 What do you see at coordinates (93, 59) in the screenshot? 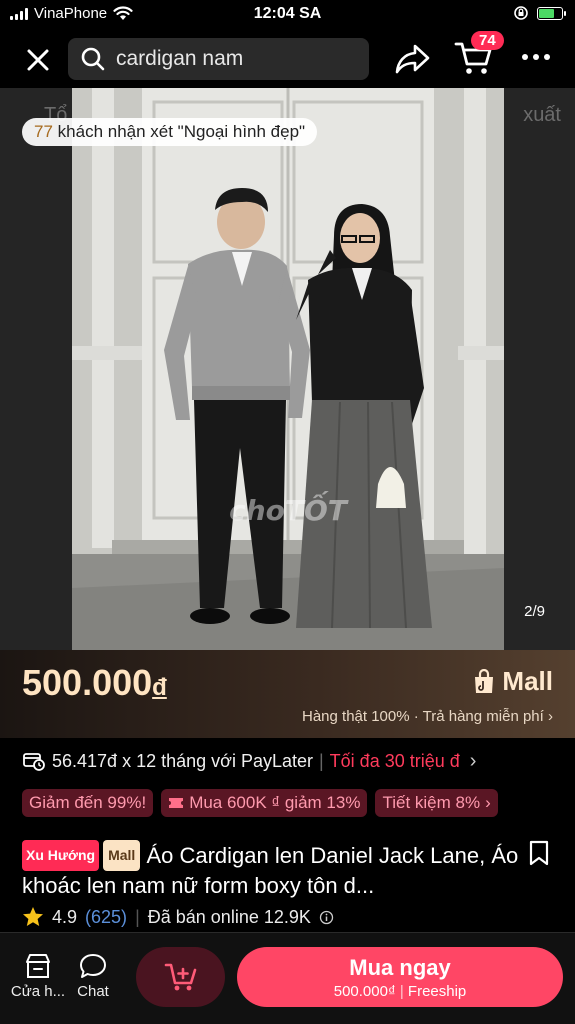
I see `search-icon` at bounding box center [93, 59].